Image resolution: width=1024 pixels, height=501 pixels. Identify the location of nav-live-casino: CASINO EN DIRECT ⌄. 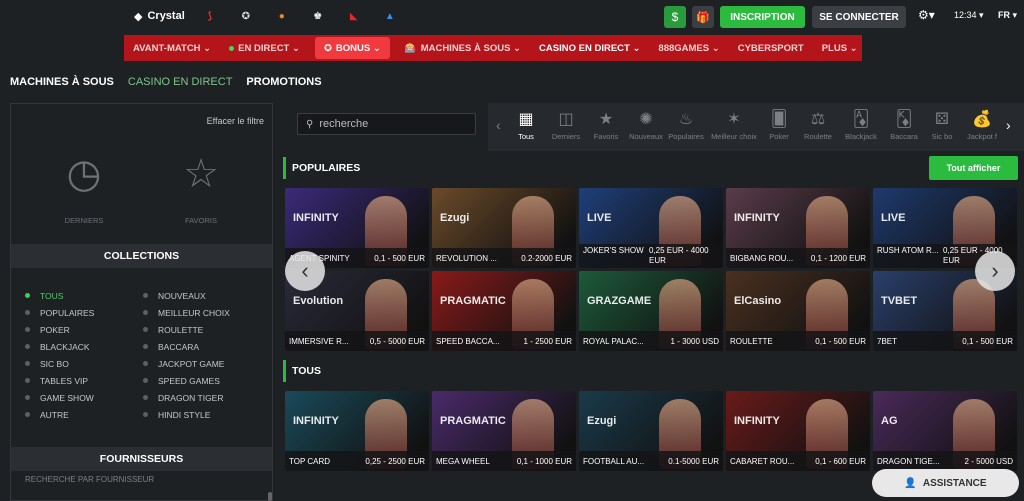
(589, 48).